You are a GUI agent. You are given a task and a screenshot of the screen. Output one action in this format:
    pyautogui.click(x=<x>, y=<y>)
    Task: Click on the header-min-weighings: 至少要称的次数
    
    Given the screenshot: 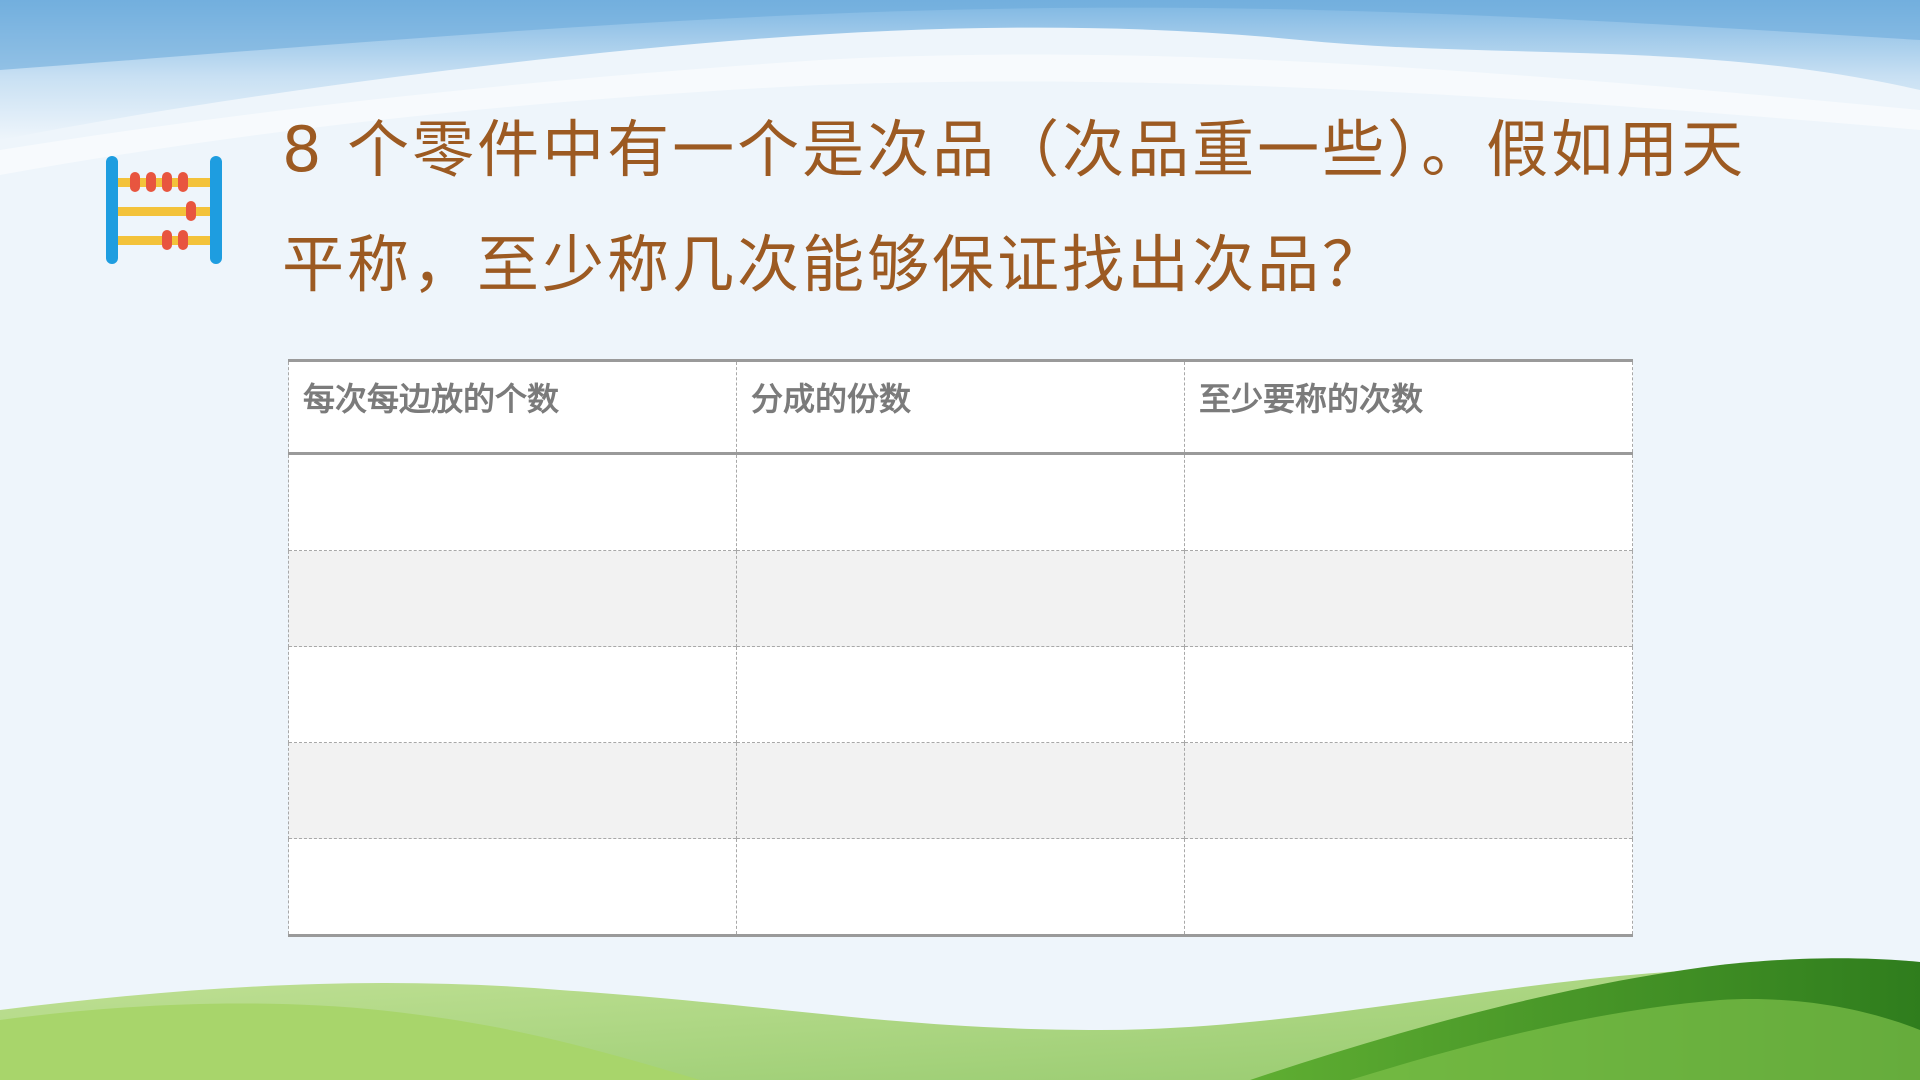 What is the action you would take?
    pyautogui.click(x=1408, y=407)
    